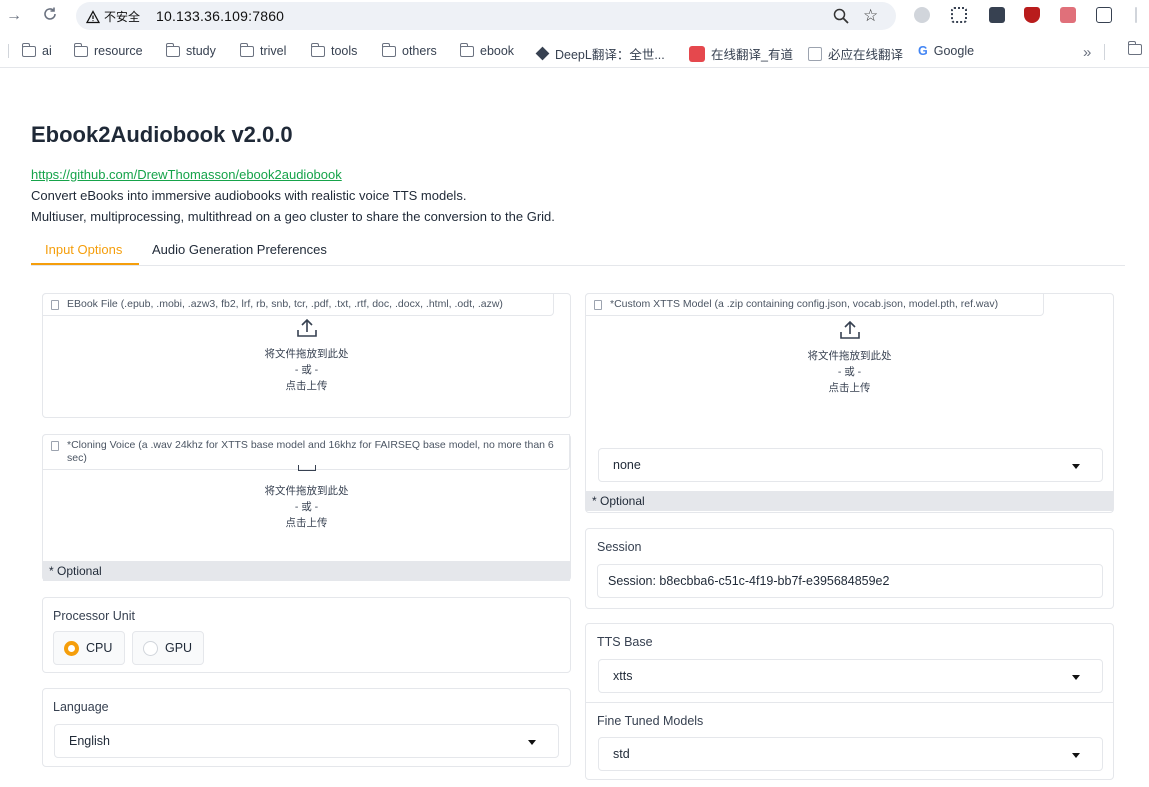  I want to click on custom-model-value: none, so click(627, 465).